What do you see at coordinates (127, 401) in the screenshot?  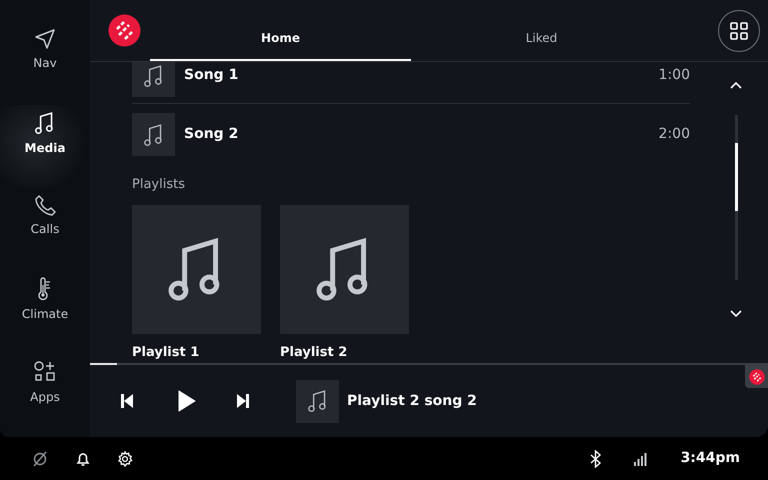 I see `previous-button` at bounding box center [127, 401].